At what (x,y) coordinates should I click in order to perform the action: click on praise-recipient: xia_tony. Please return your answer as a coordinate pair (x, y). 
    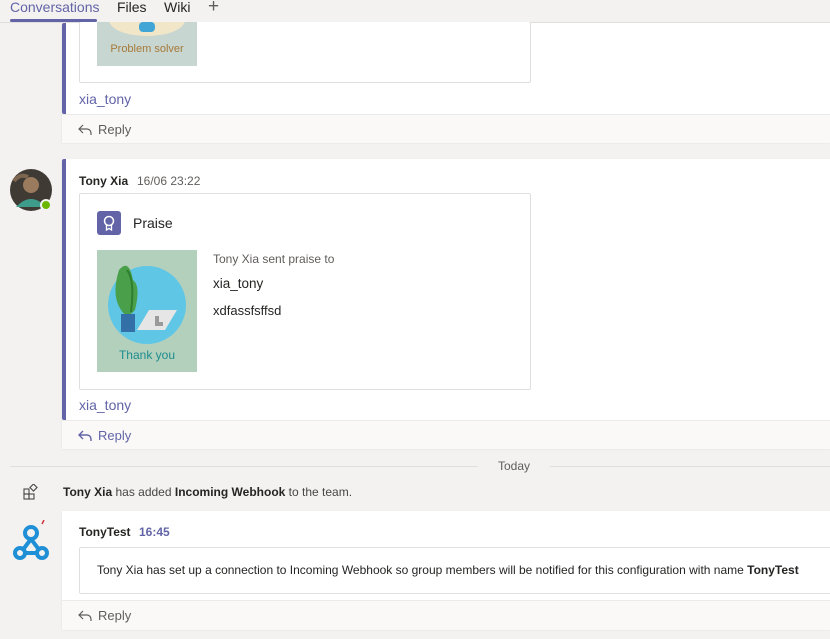
    Looking at the image, I should click on (238, 283).